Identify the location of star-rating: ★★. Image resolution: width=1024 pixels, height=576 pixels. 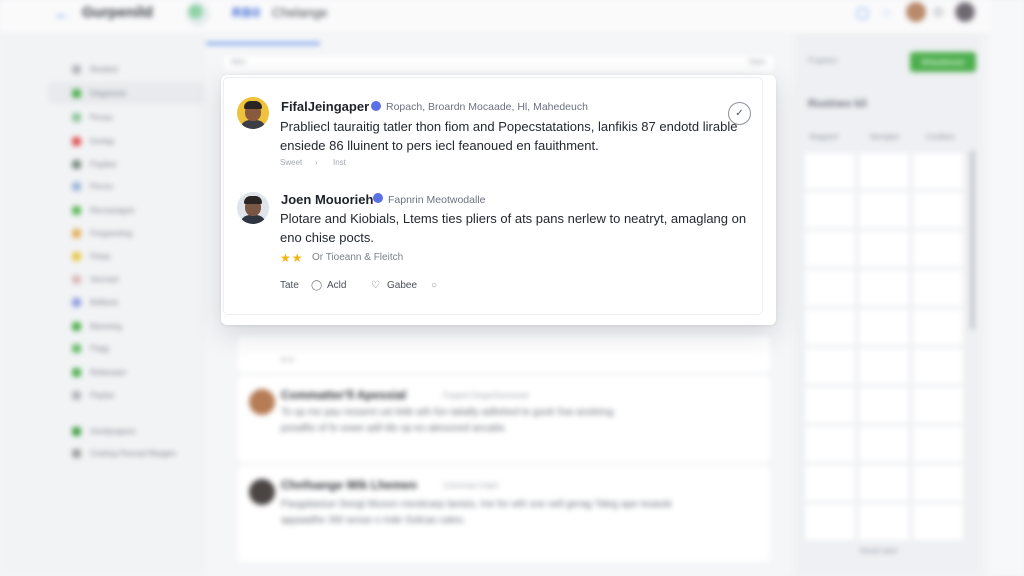
(292, 258).